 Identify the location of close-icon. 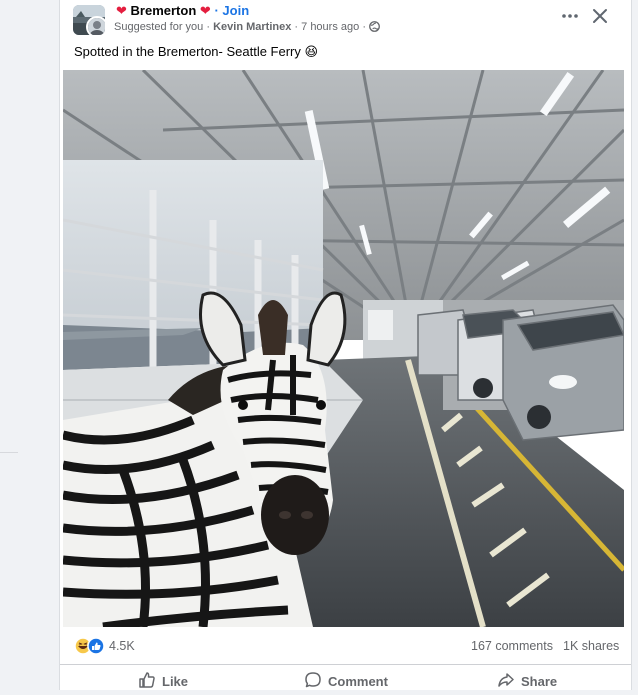
(600, 16).